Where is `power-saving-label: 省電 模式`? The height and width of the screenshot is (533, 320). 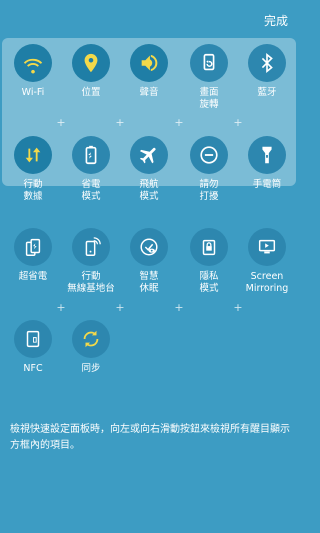
power-saving-label: 省電 模式 is located at coordinates (91, 190).